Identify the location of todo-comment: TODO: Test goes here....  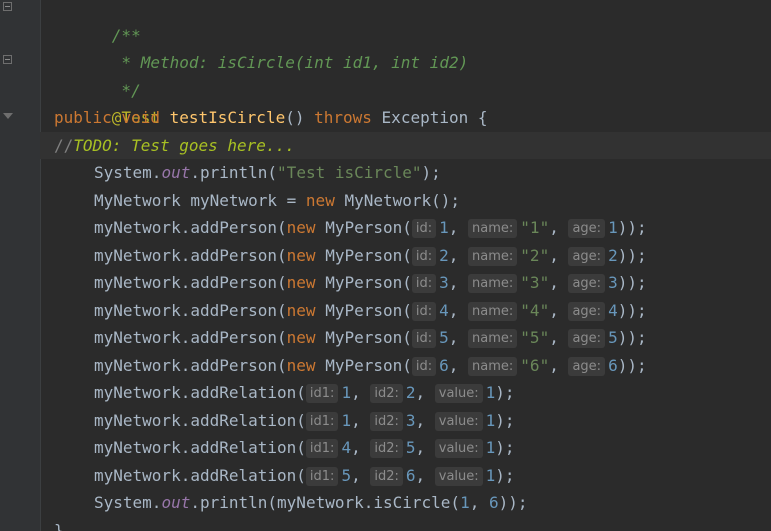
(184, 145).